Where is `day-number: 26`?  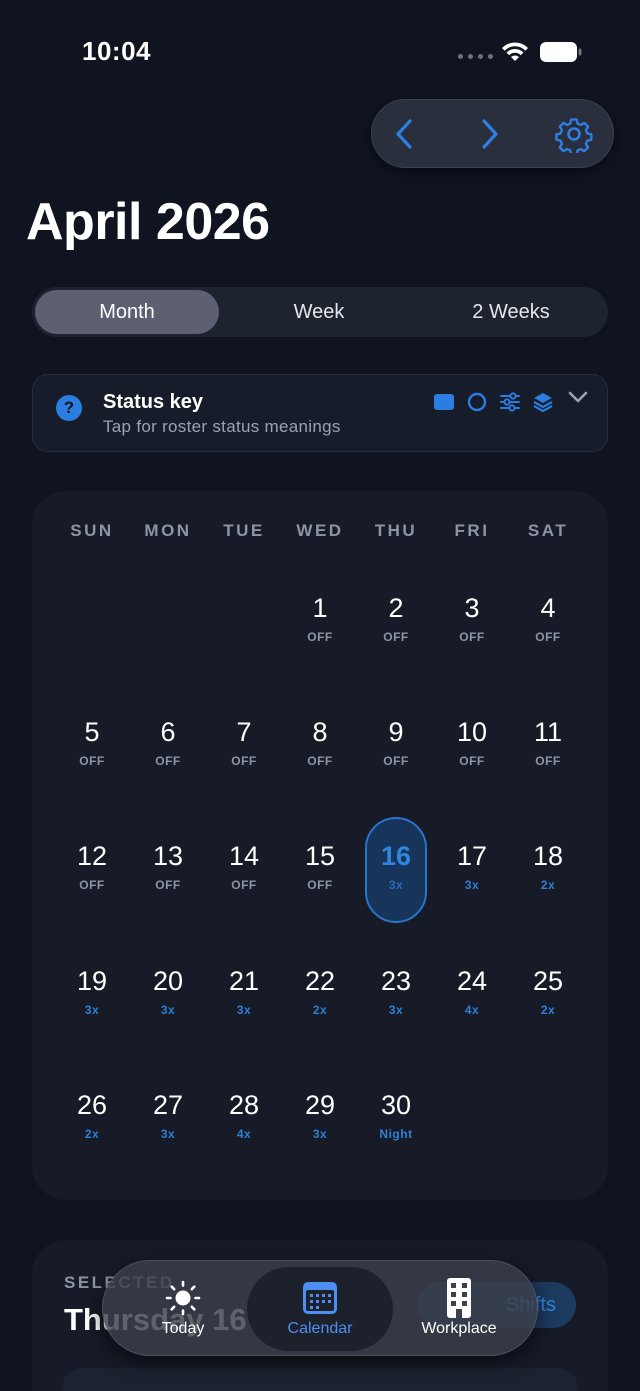
day-number: 26 is located at coordinates (92, 1105).